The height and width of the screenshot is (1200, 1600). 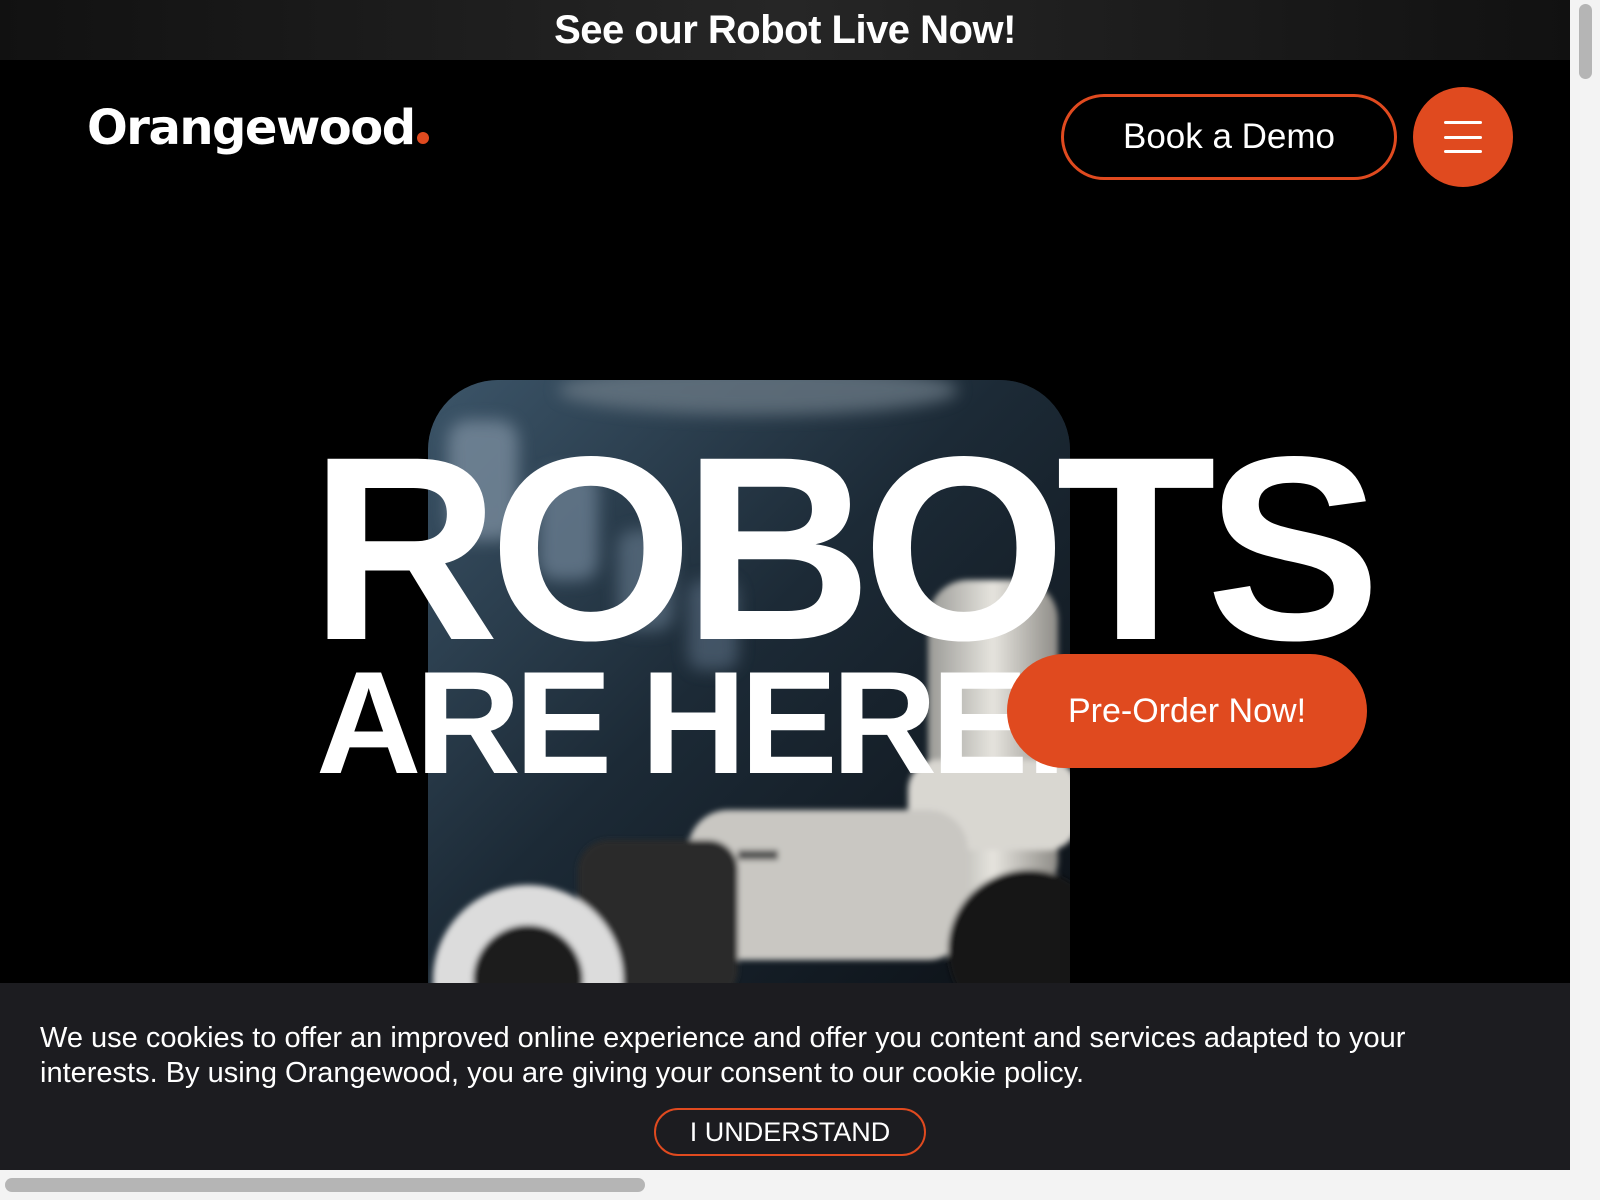 I want to click on orangewood-logo: Orangewood, so click(x=258, y=128).